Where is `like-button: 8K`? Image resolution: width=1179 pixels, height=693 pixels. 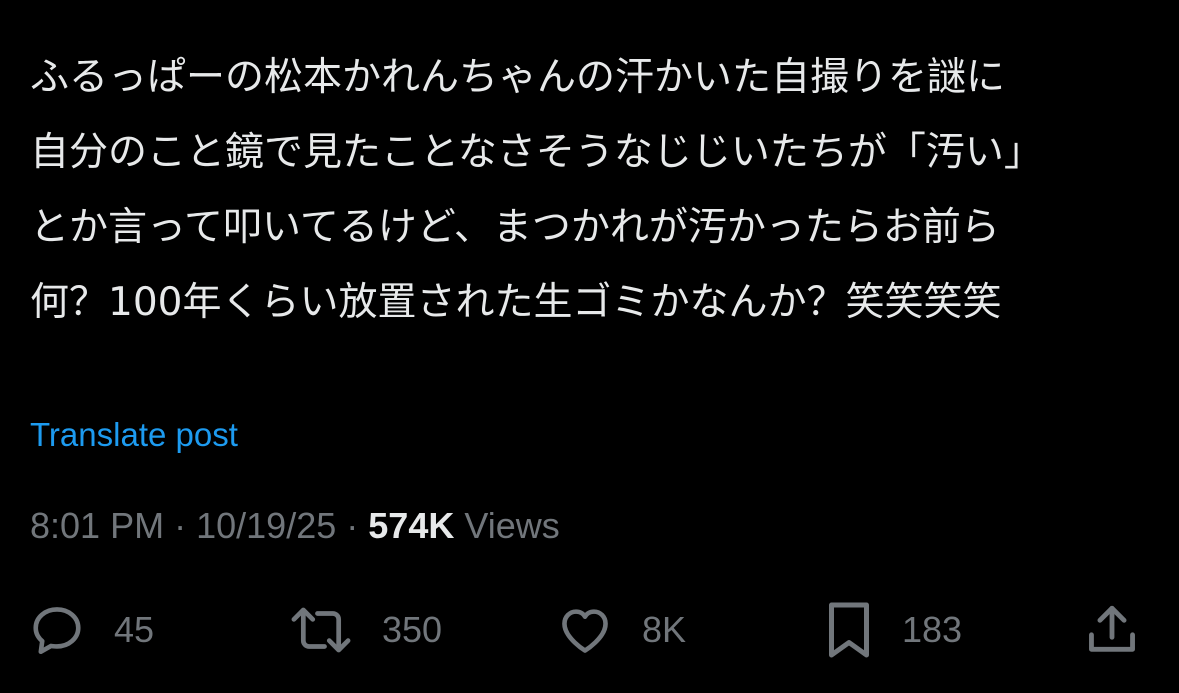 like-button: 8K is located at coordinates (621, 630).